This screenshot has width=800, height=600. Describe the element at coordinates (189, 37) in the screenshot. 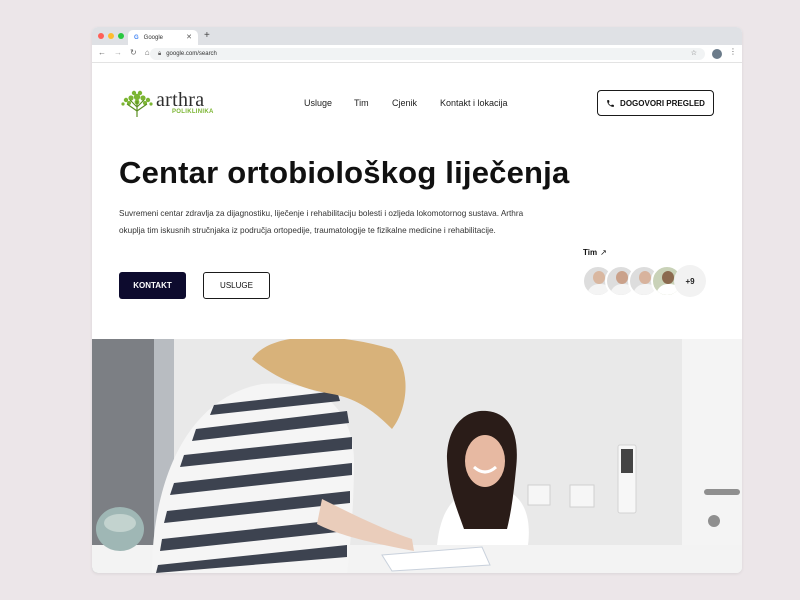

I see `close-tab-icon: ✕` at that location.